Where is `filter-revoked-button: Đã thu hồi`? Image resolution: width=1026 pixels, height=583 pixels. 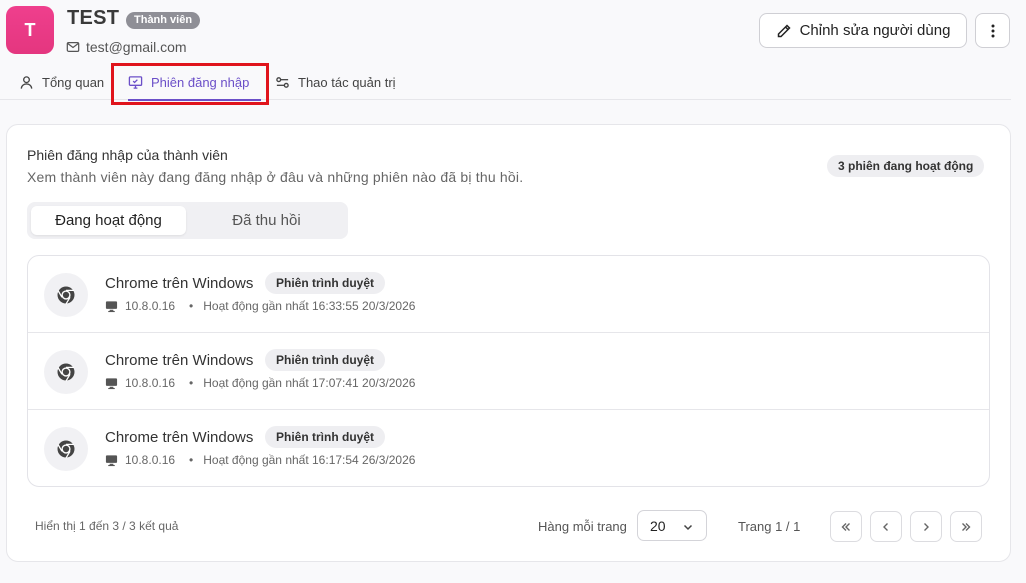 filter-revoked-button: Đã thu hồi is located at coordinates (266, 220).